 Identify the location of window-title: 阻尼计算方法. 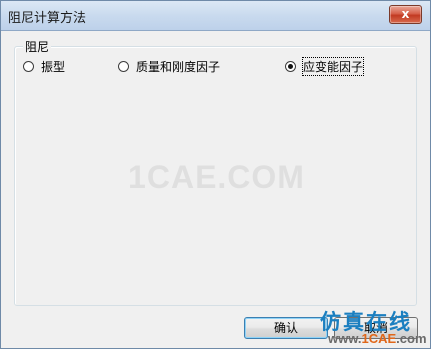
(47, 18).